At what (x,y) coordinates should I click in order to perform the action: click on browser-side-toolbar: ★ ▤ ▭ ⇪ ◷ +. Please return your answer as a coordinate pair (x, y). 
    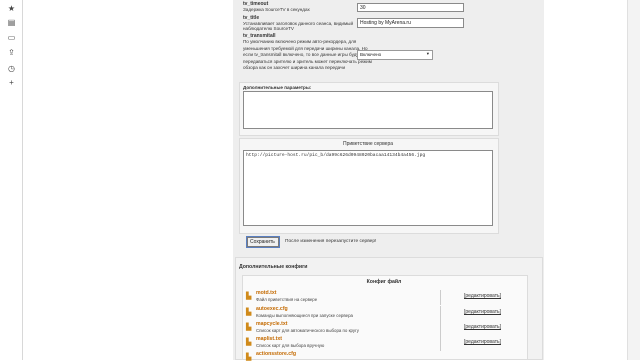
    Looking at the image, I should click on (11, 180).